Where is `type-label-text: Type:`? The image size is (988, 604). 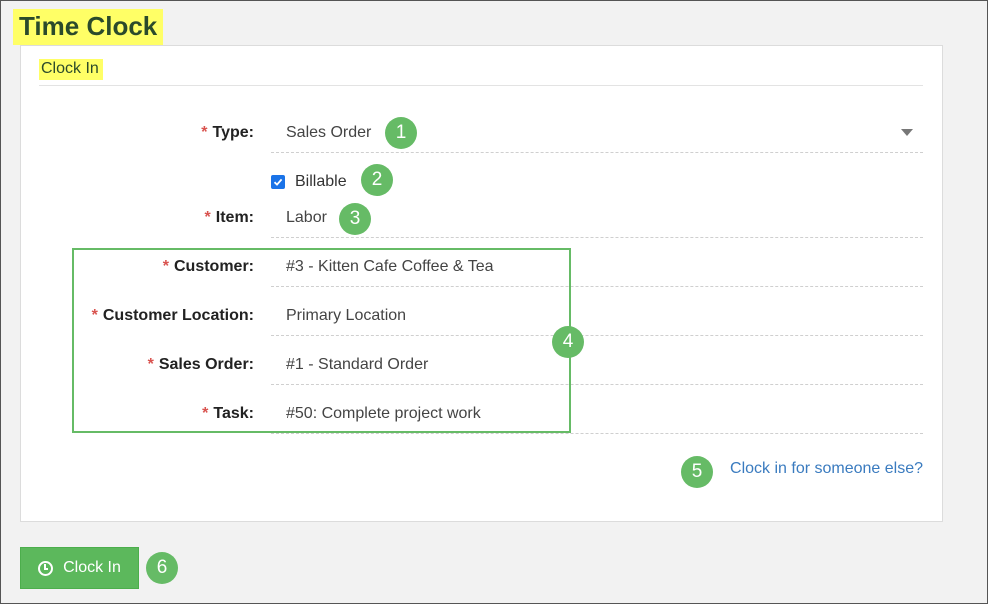
type-label-text: Type: is located at coordinates (233, 132).